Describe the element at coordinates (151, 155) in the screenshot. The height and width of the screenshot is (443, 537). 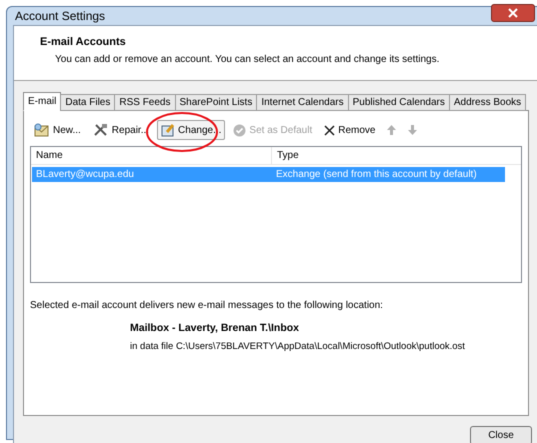
I see `column-header: Name` at that location.